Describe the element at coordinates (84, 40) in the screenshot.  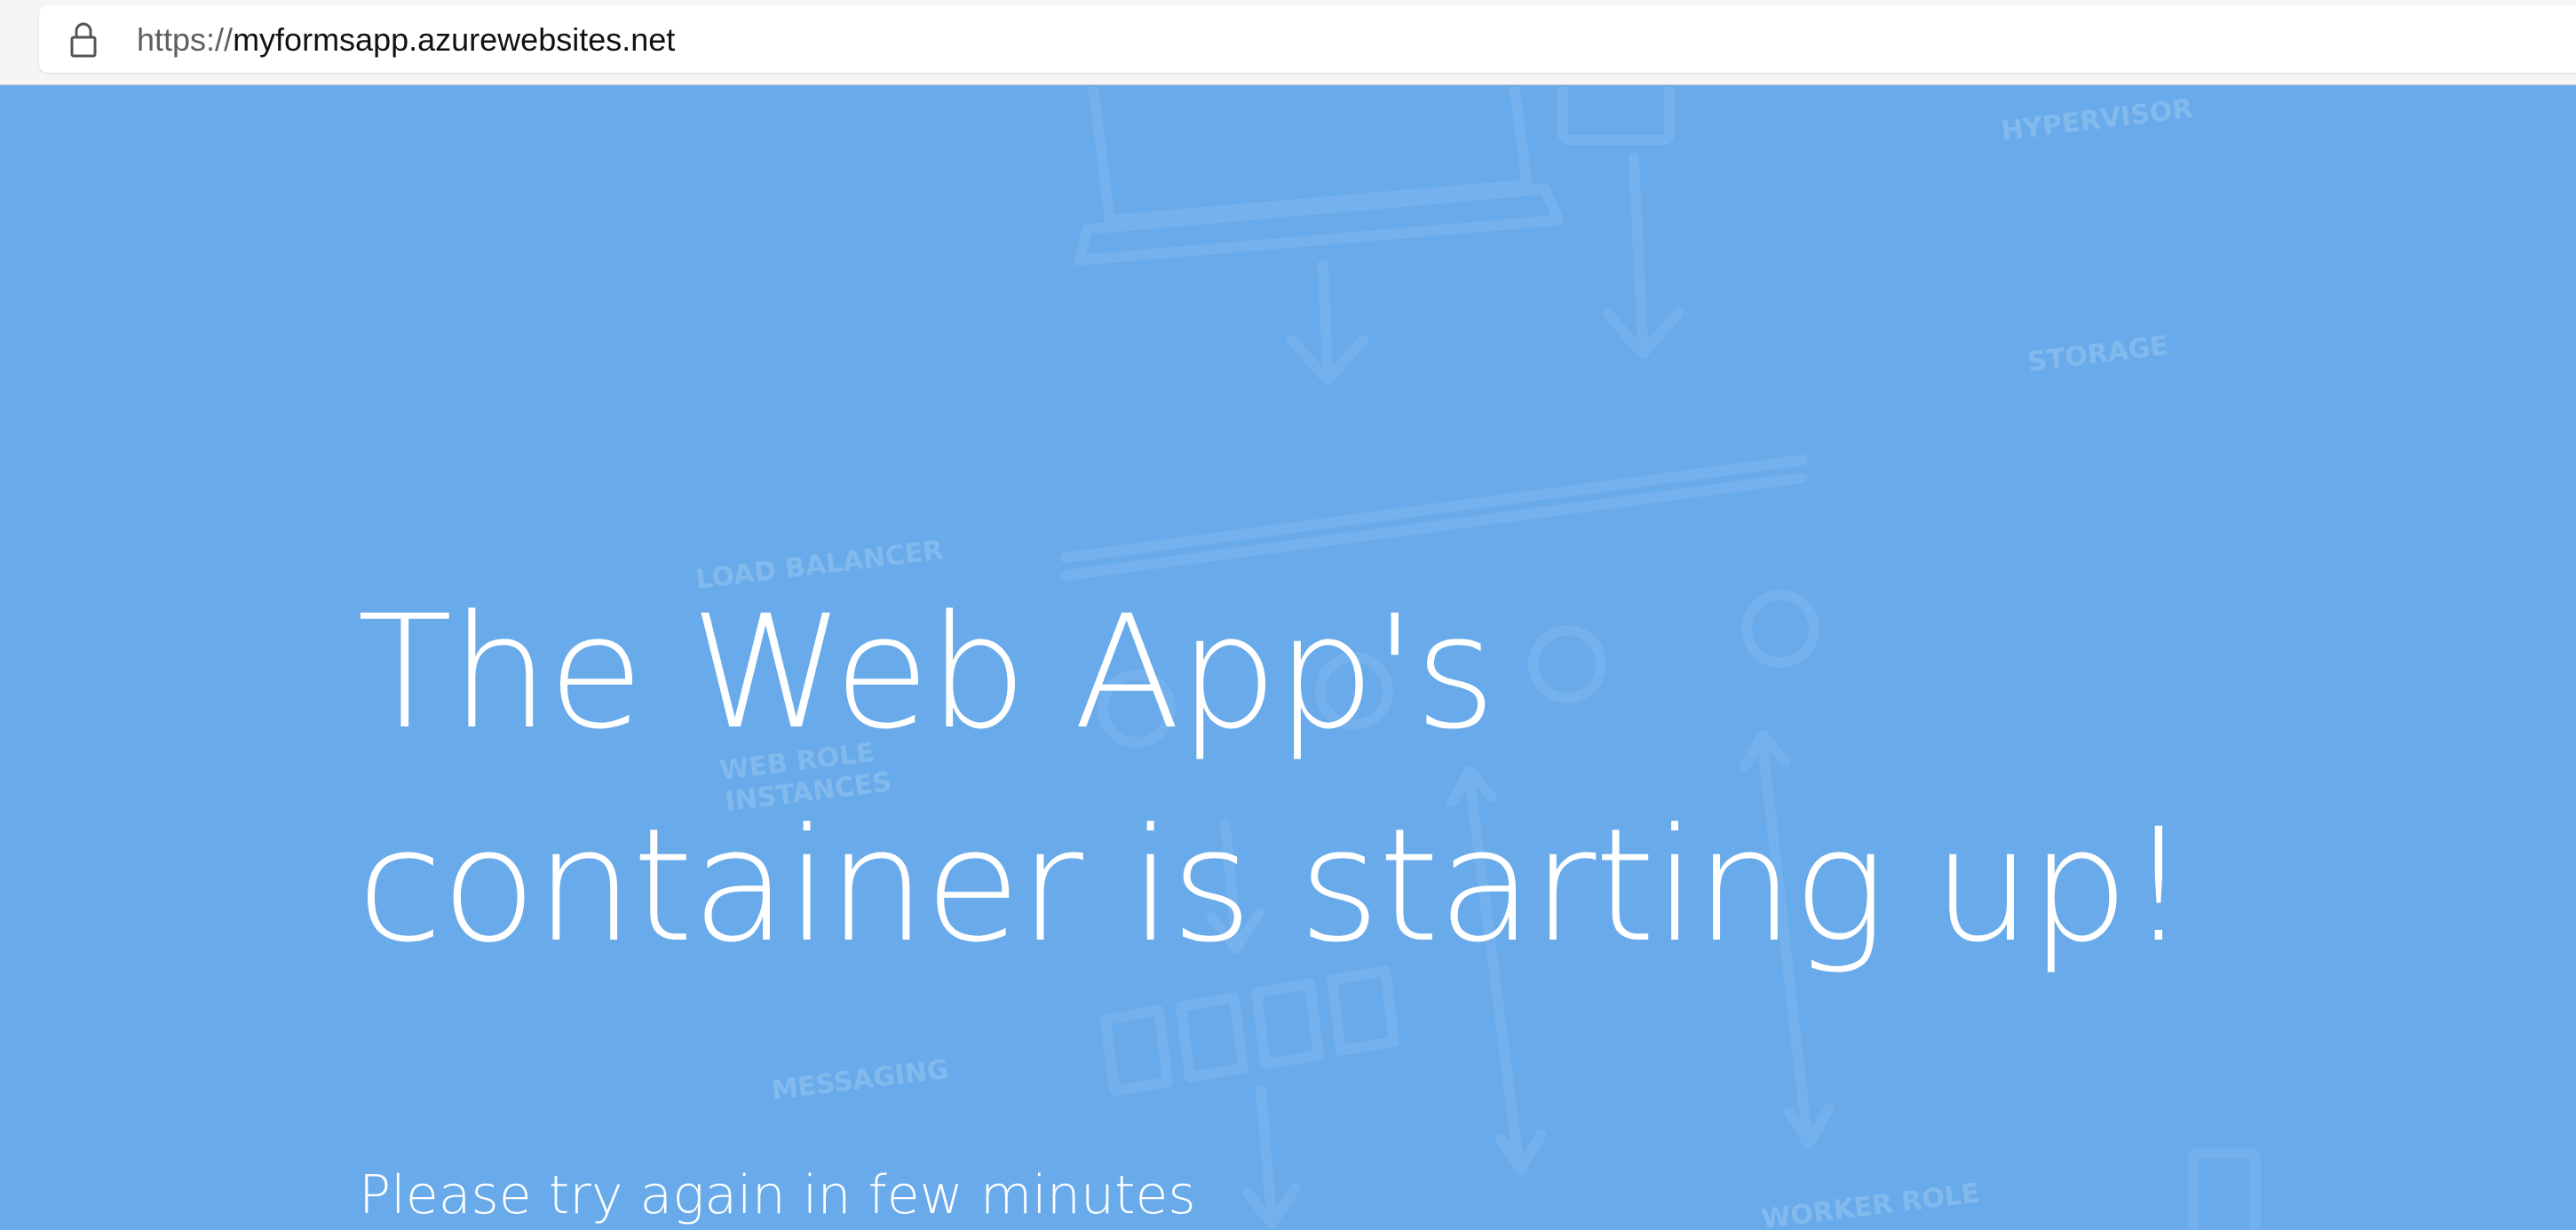
I see `lock-icon` at that location.